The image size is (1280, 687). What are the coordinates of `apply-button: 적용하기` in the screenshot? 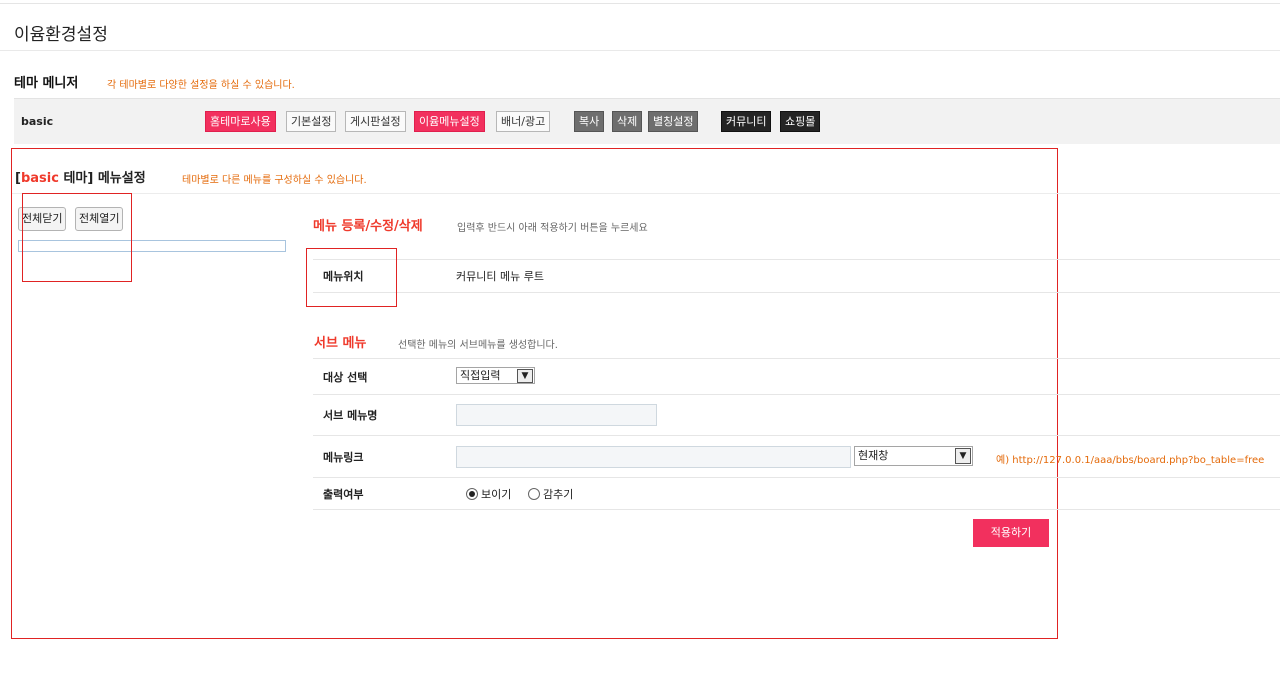 It's located at (1011, 533).